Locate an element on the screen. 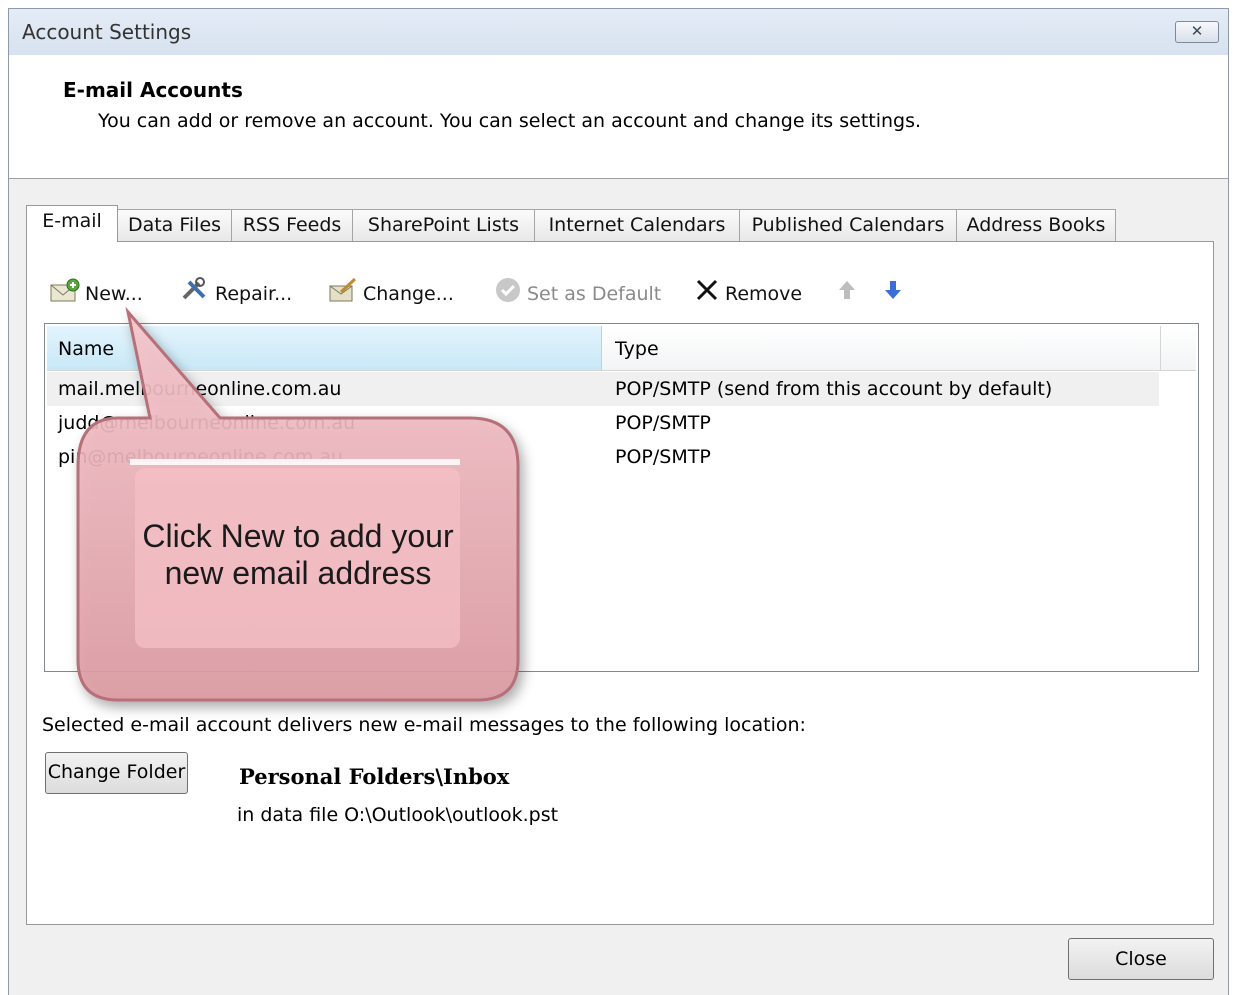  tab-rss-feeds: RSS Feeds is located at coordinates (292, 225).